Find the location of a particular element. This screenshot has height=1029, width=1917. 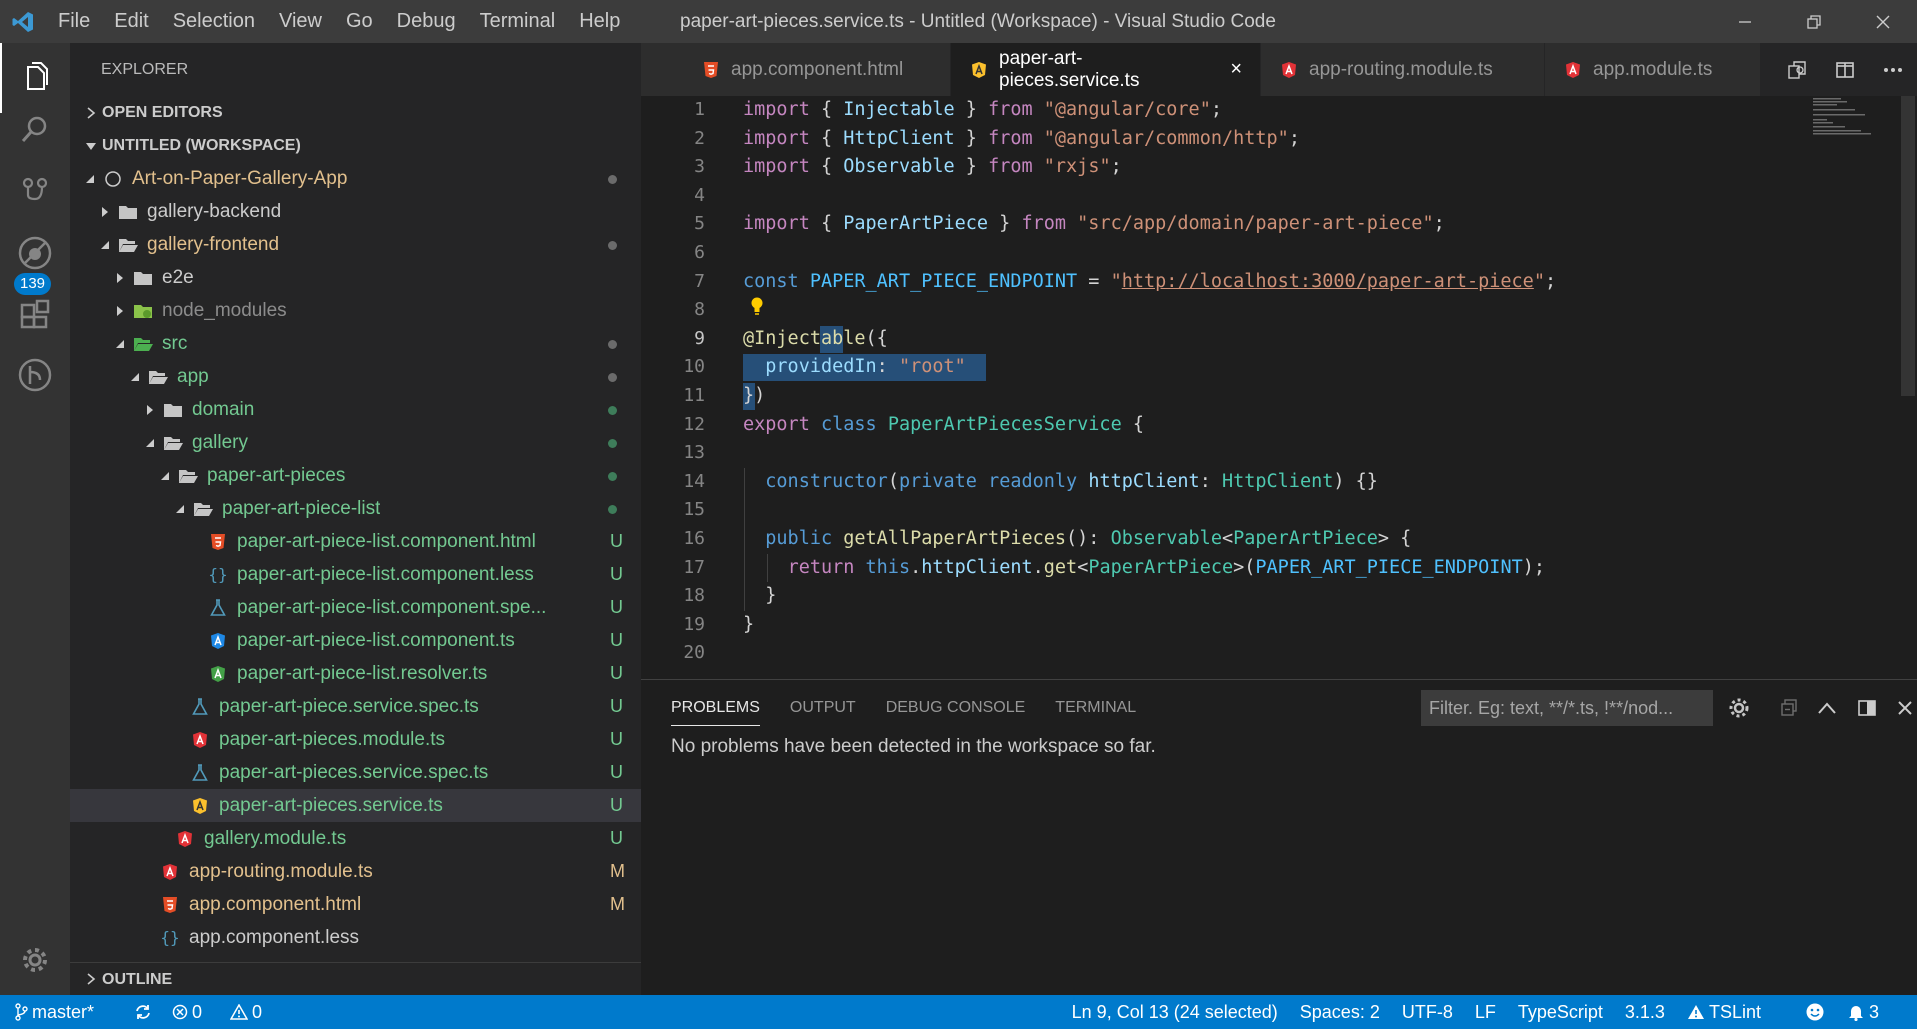

problems-indicator: 0 0 is located at coordinates (227, 1012).